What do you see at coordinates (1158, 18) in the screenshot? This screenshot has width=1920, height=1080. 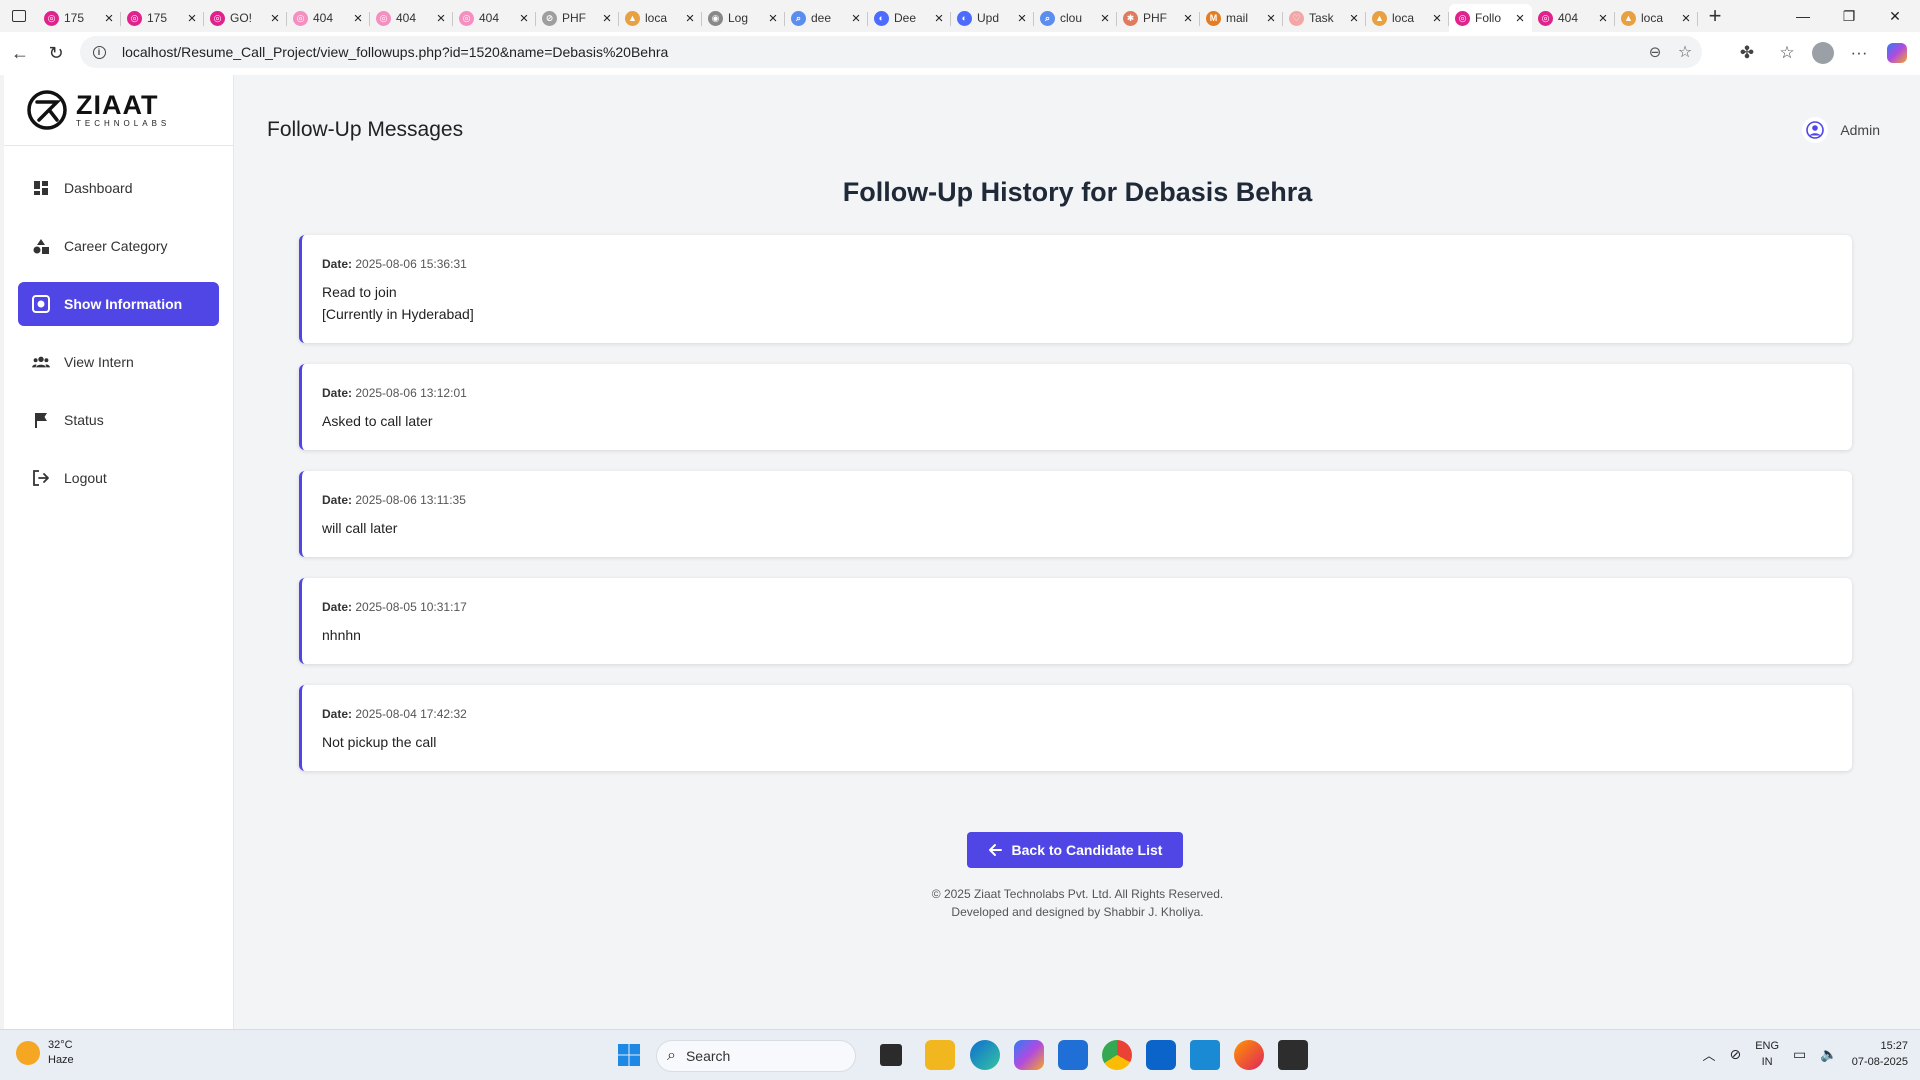 I see `browser-tab: ✱ PHF ×` at bounding box center [1158, 18].